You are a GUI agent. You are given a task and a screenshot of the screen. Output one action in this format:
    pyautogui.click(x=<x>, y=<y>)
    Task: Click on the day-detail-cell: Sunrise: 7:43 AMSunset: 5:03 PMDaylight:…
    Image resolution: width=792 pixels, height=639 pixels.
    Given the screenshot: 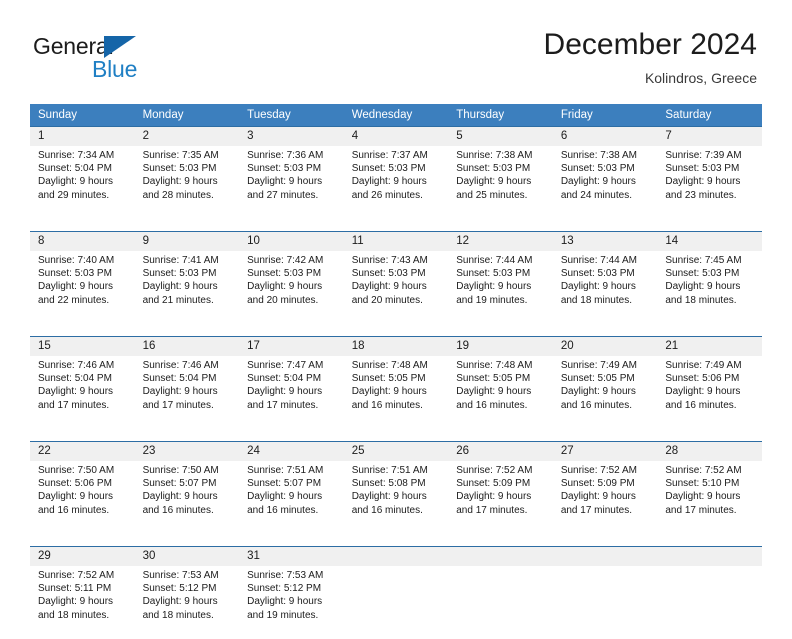 What is the action you would take?
    pyautogui.click(x=396, y=287)
    